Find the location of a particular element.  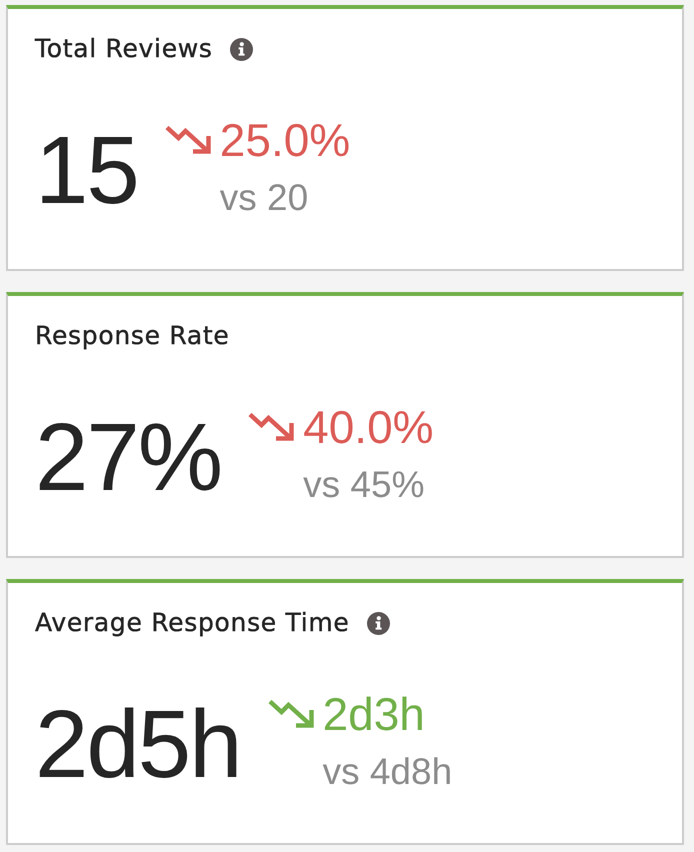

metric-value: 15 is located at coordinates (86, 171).